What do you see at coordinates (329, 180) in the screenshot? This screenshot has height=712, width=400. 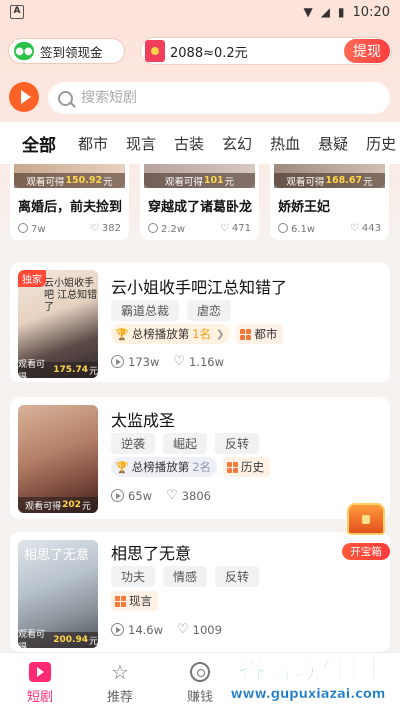 I see `grid-card-earn: 观看可得 168.67 元` at bounding box center [329, 180].